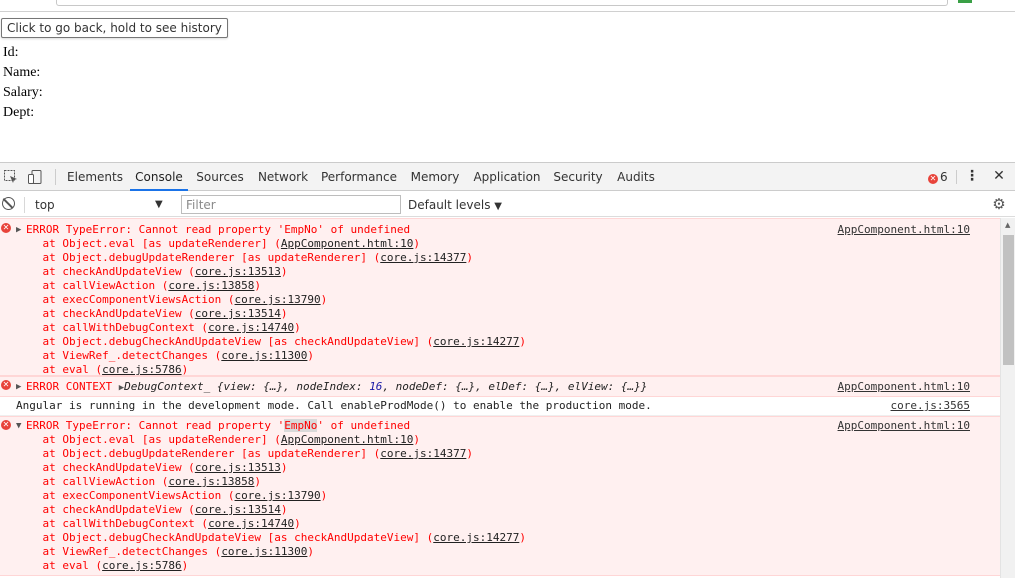  What do you see at coordinates (291, 204) in the screenshot?
I see `filter-input` at bounding box center [291, 204].